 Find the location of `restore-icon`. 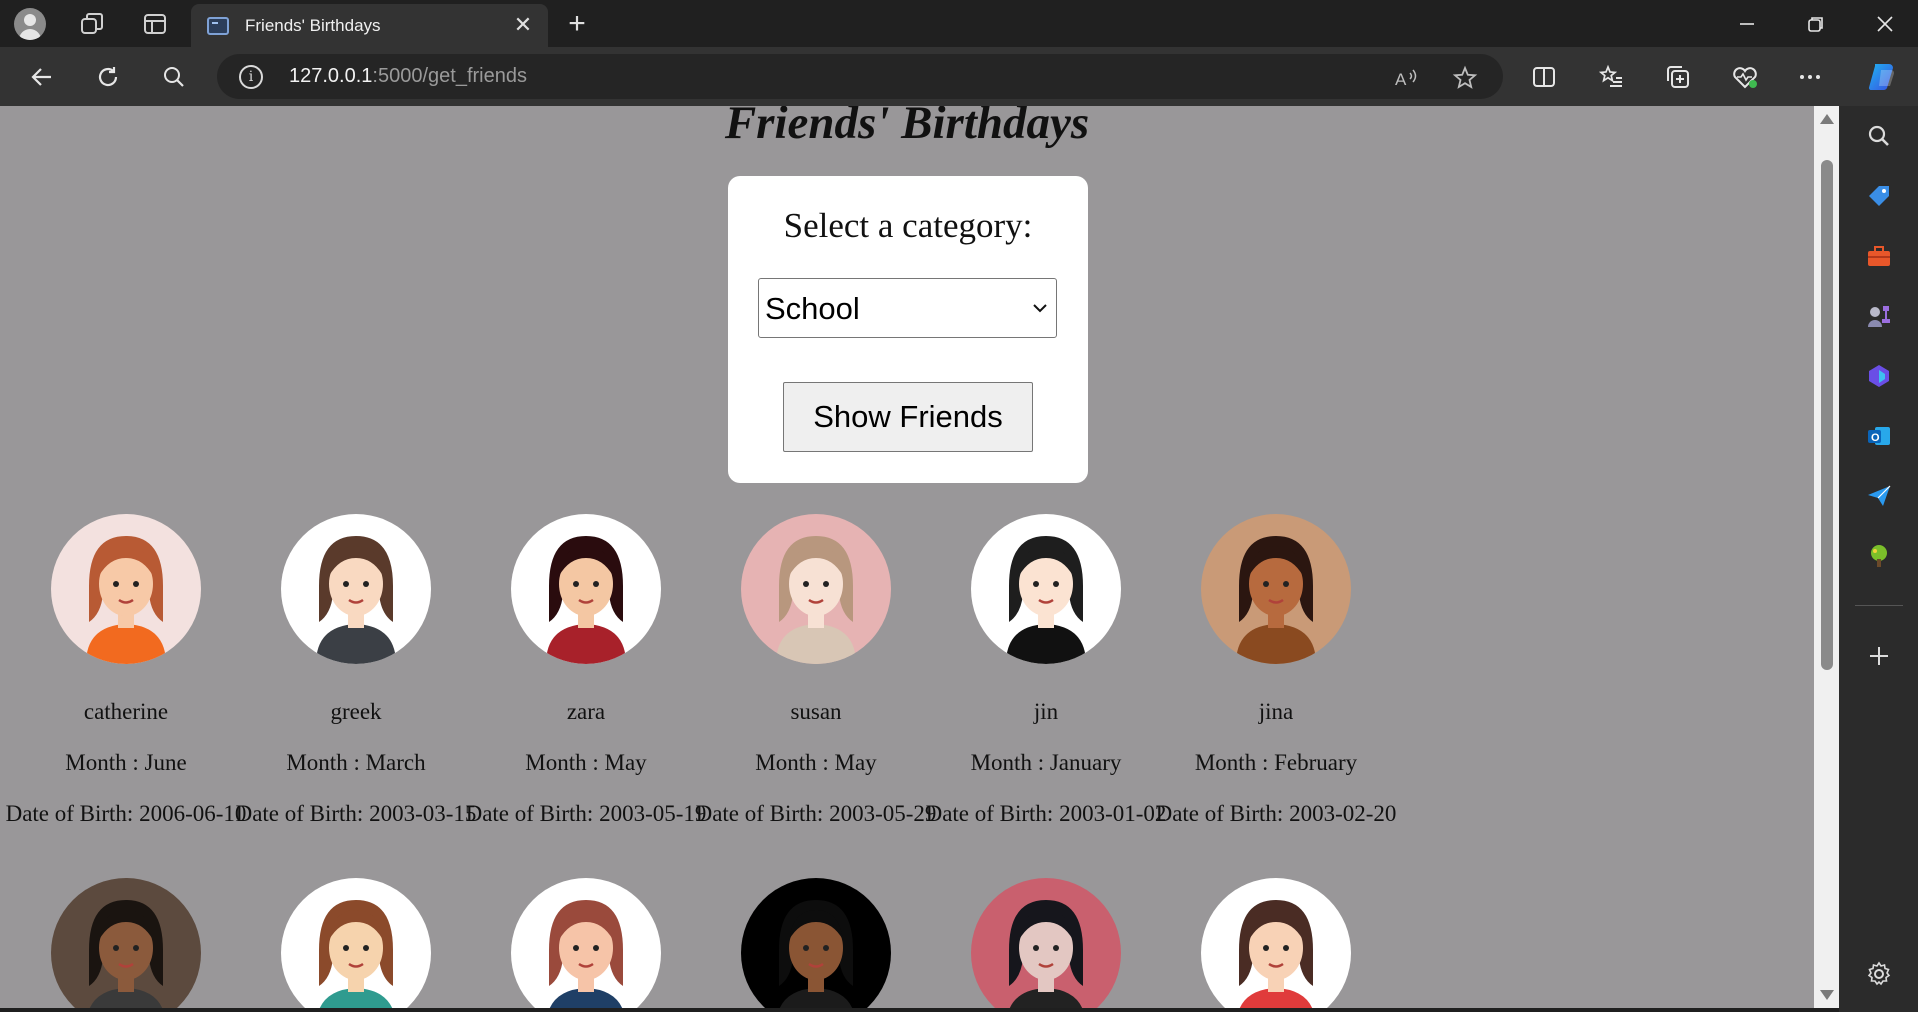

restore-icon is located at coordinates (1816, 23).